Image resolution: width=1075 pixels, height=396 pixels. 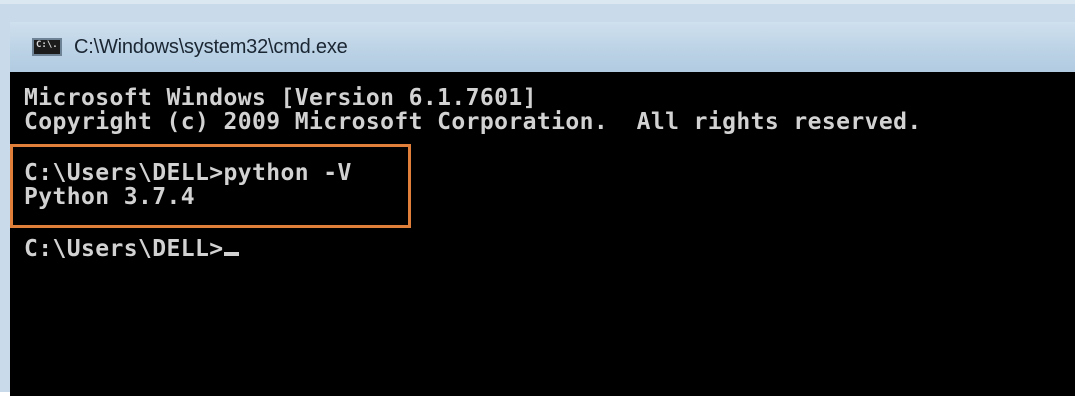 What do you see at coordinates (542, 47) in the screenshot?
I see `title-bar: C:\. C:\Windows\system32\cmd.exe` at bounding box center [542, 47].